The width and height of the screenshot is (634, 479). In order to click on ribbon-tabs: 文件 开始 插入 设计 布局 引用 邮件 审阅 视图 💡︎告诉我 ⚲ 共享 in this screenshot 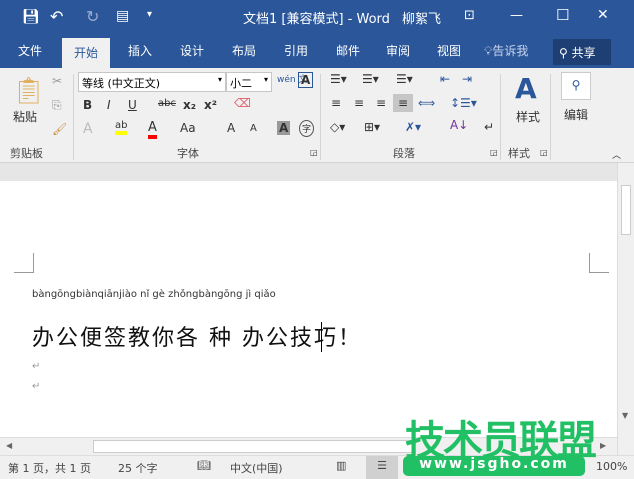, I will do `click(317, 52)`.